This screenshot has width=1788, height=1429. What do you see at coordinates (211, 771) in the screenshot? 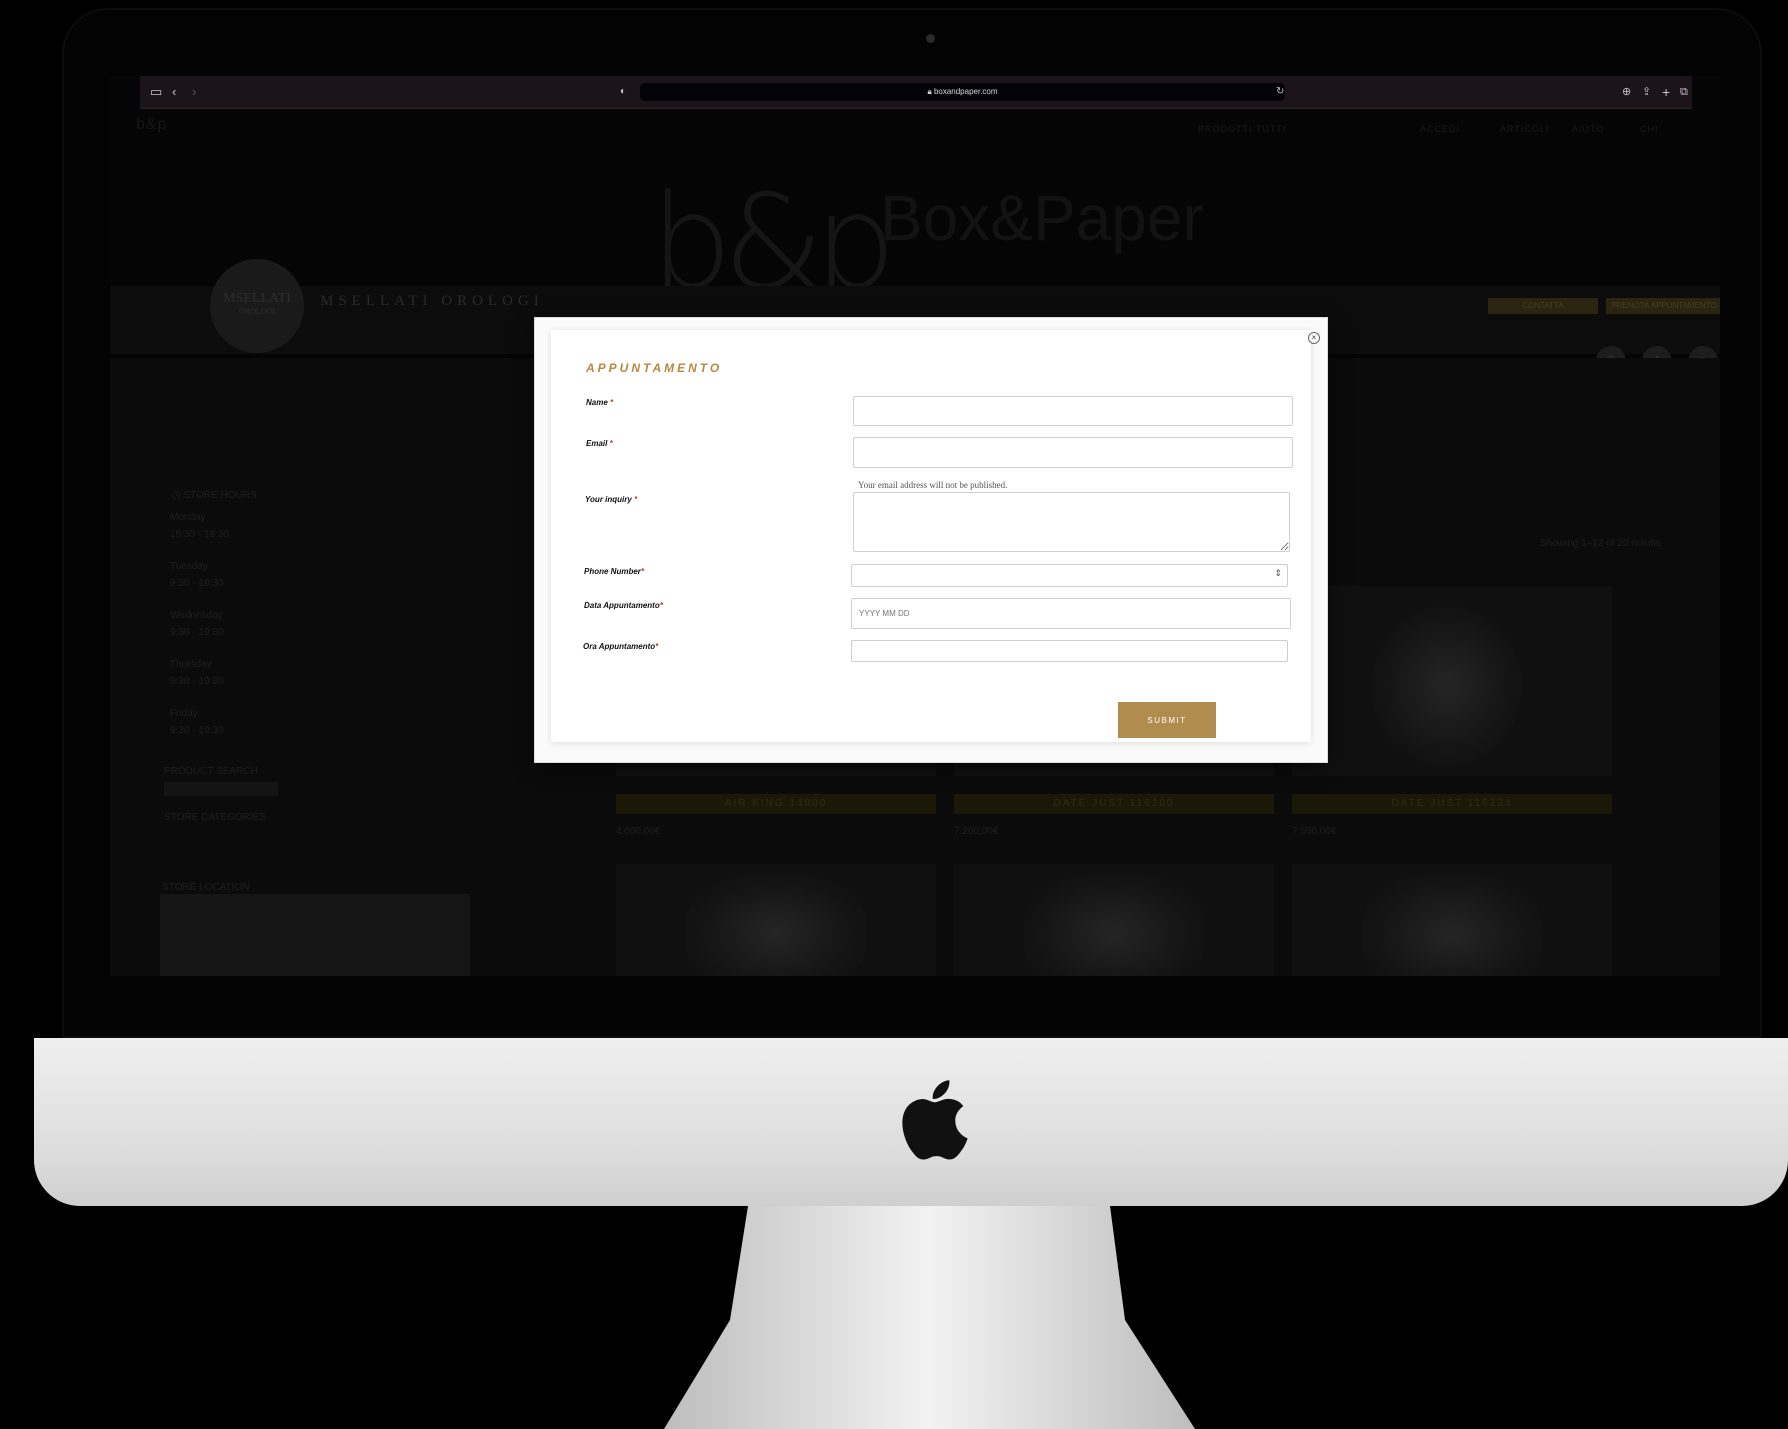
I see `product-search-title: PRODUCT SEARCH` at bounding box center [211, 771].